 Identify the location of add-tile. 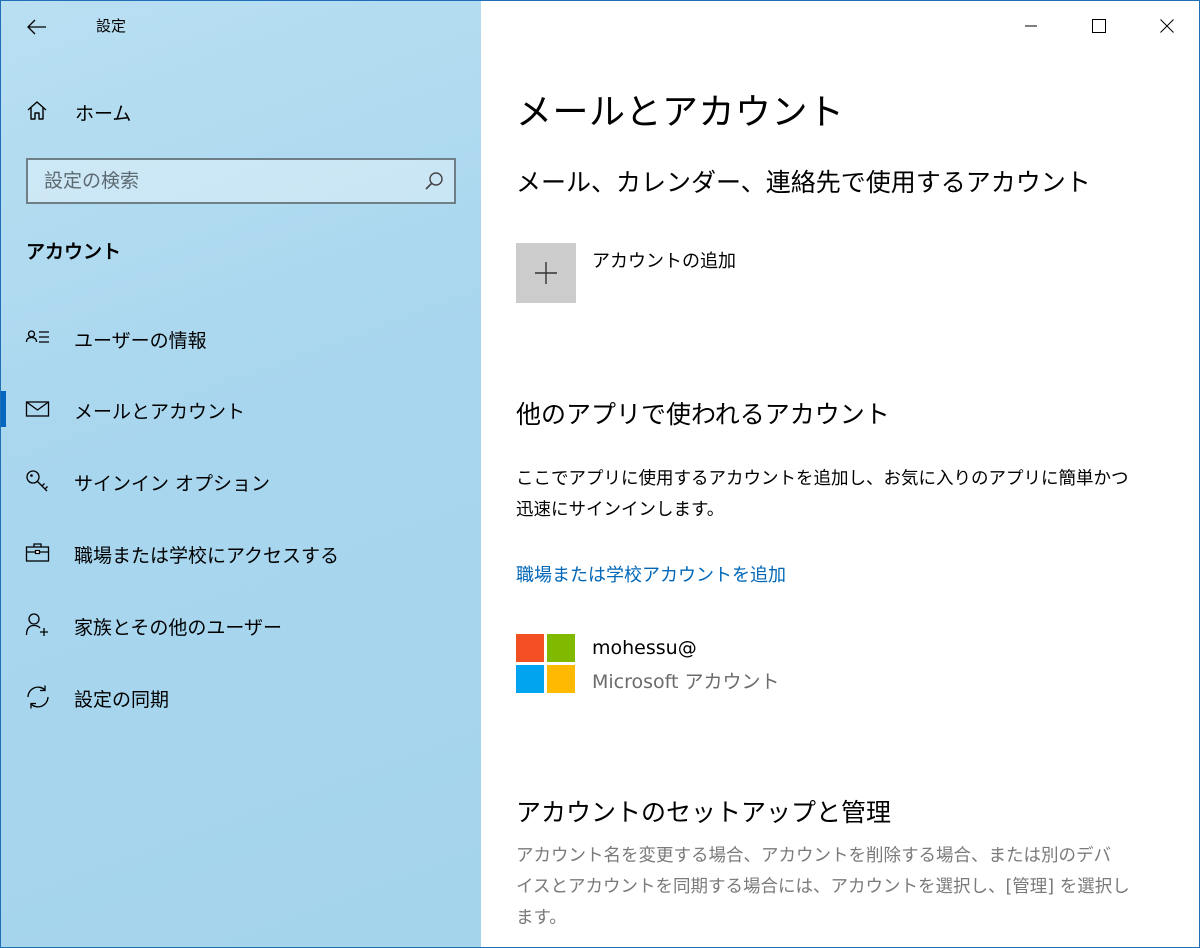
(546, 273).